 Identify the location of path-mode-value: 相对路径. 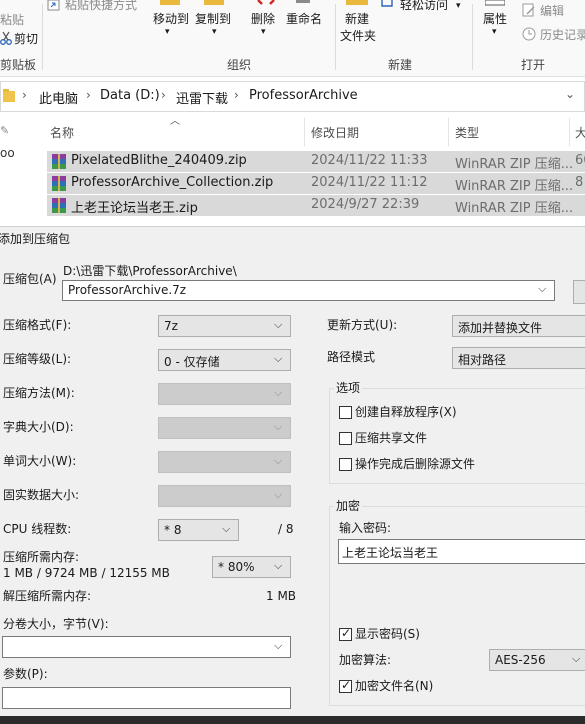
(482, 360).